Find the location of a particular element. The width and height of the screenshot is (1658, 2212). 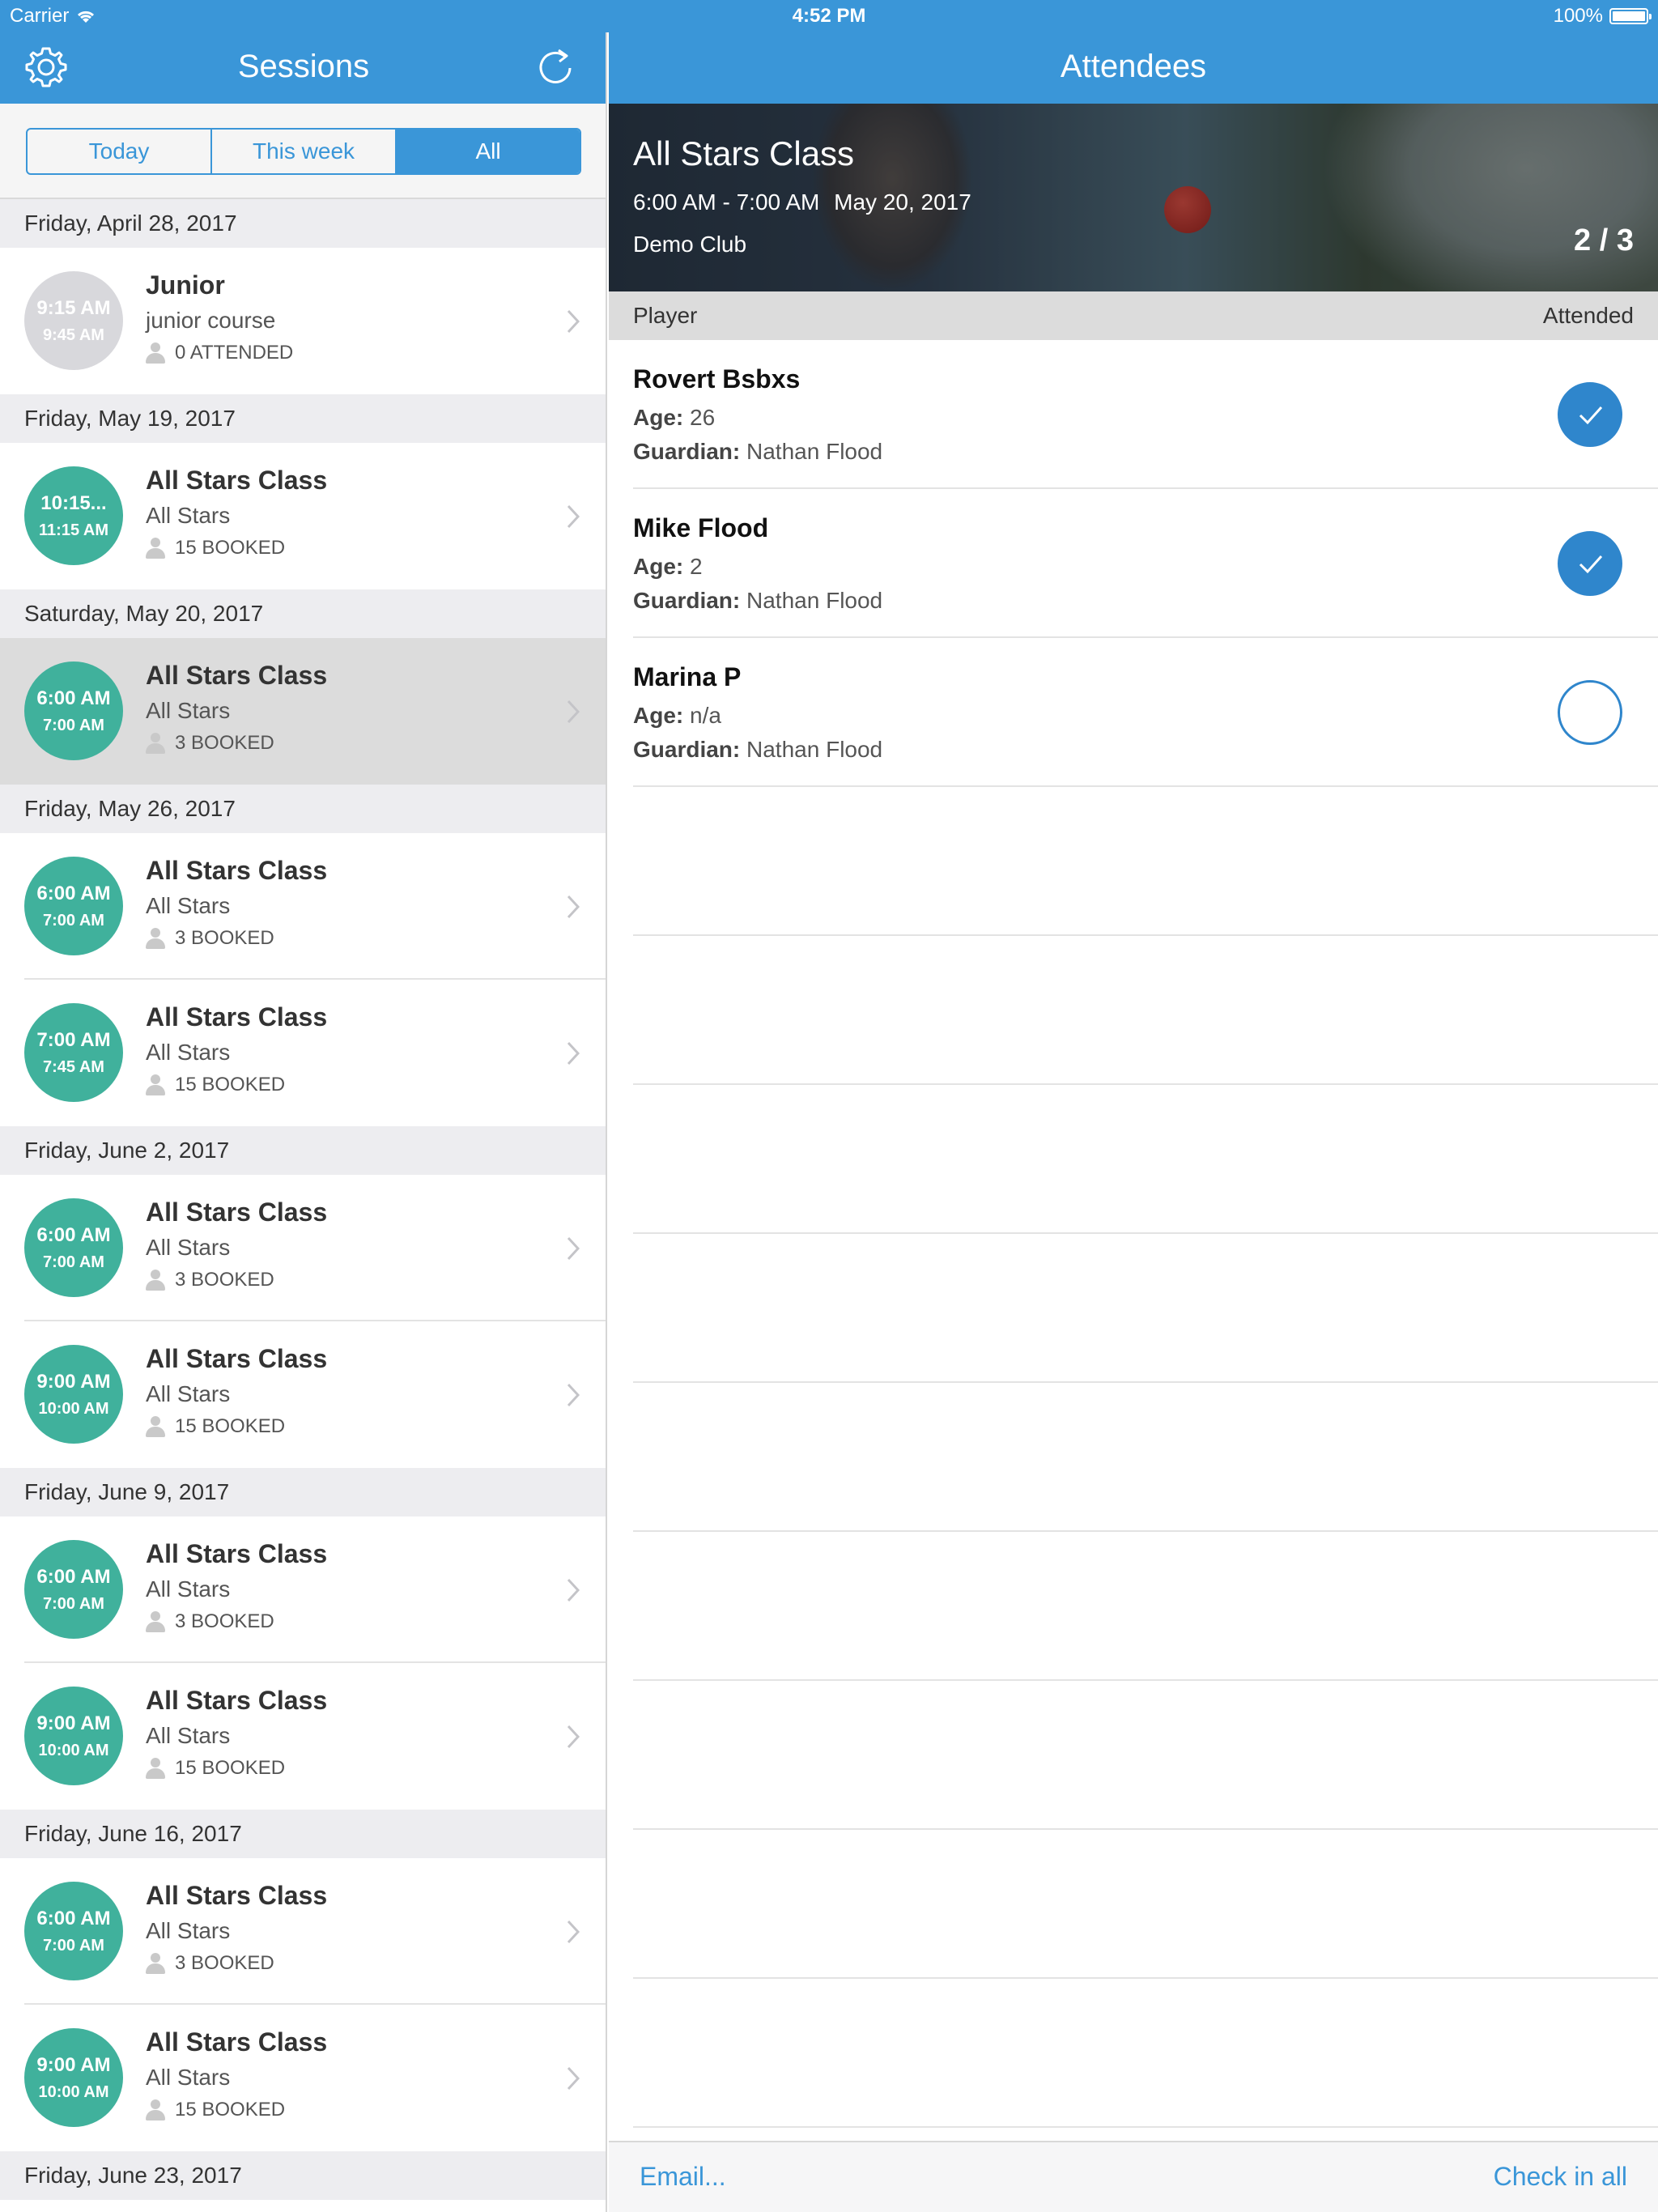

attendee-row: Marina P Age: n/a Guardian: Nathan Flood is located at coordinates (1133, 712).